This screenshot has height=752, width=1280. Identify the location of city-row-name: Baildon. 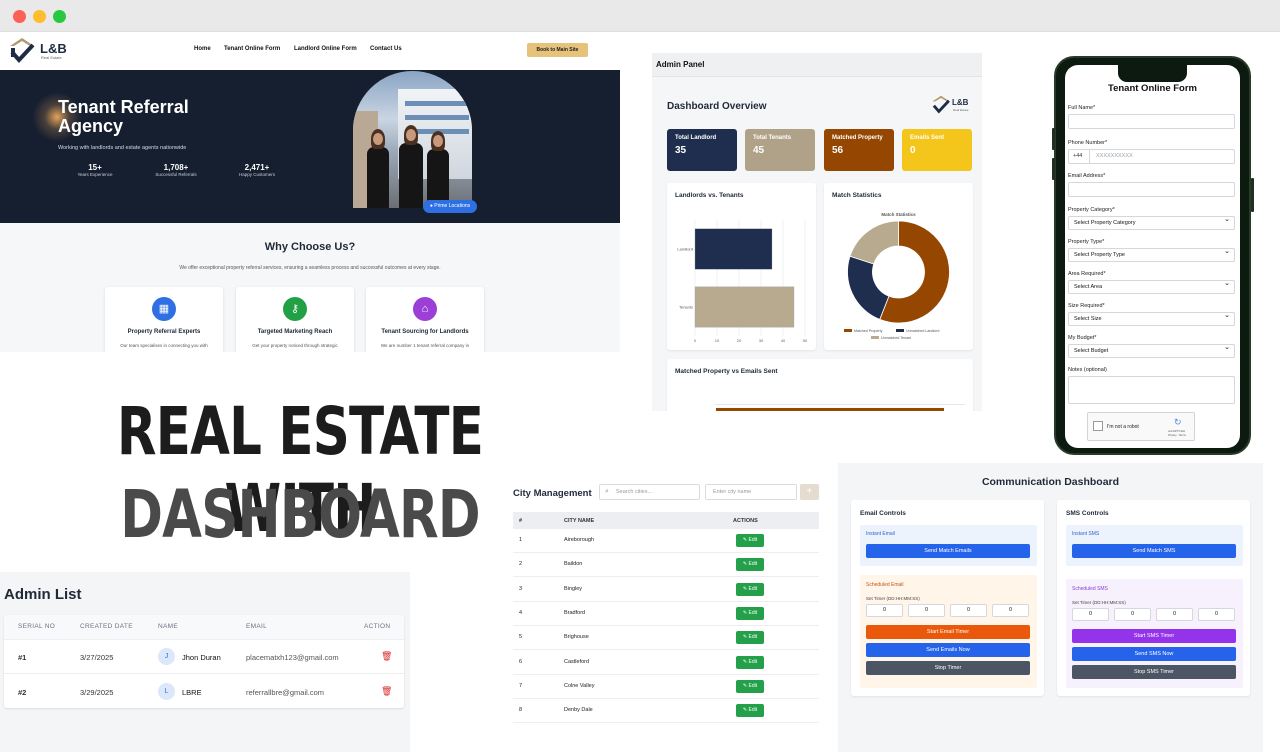
(573, 564).